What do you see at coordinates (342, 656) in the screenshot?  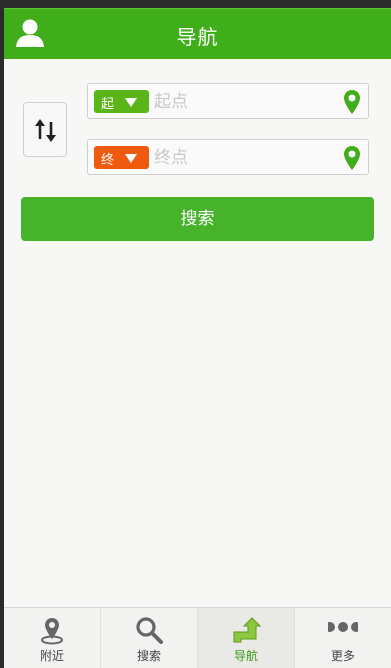 I see `tab-label: 更多` at bounding box center [342, 656].